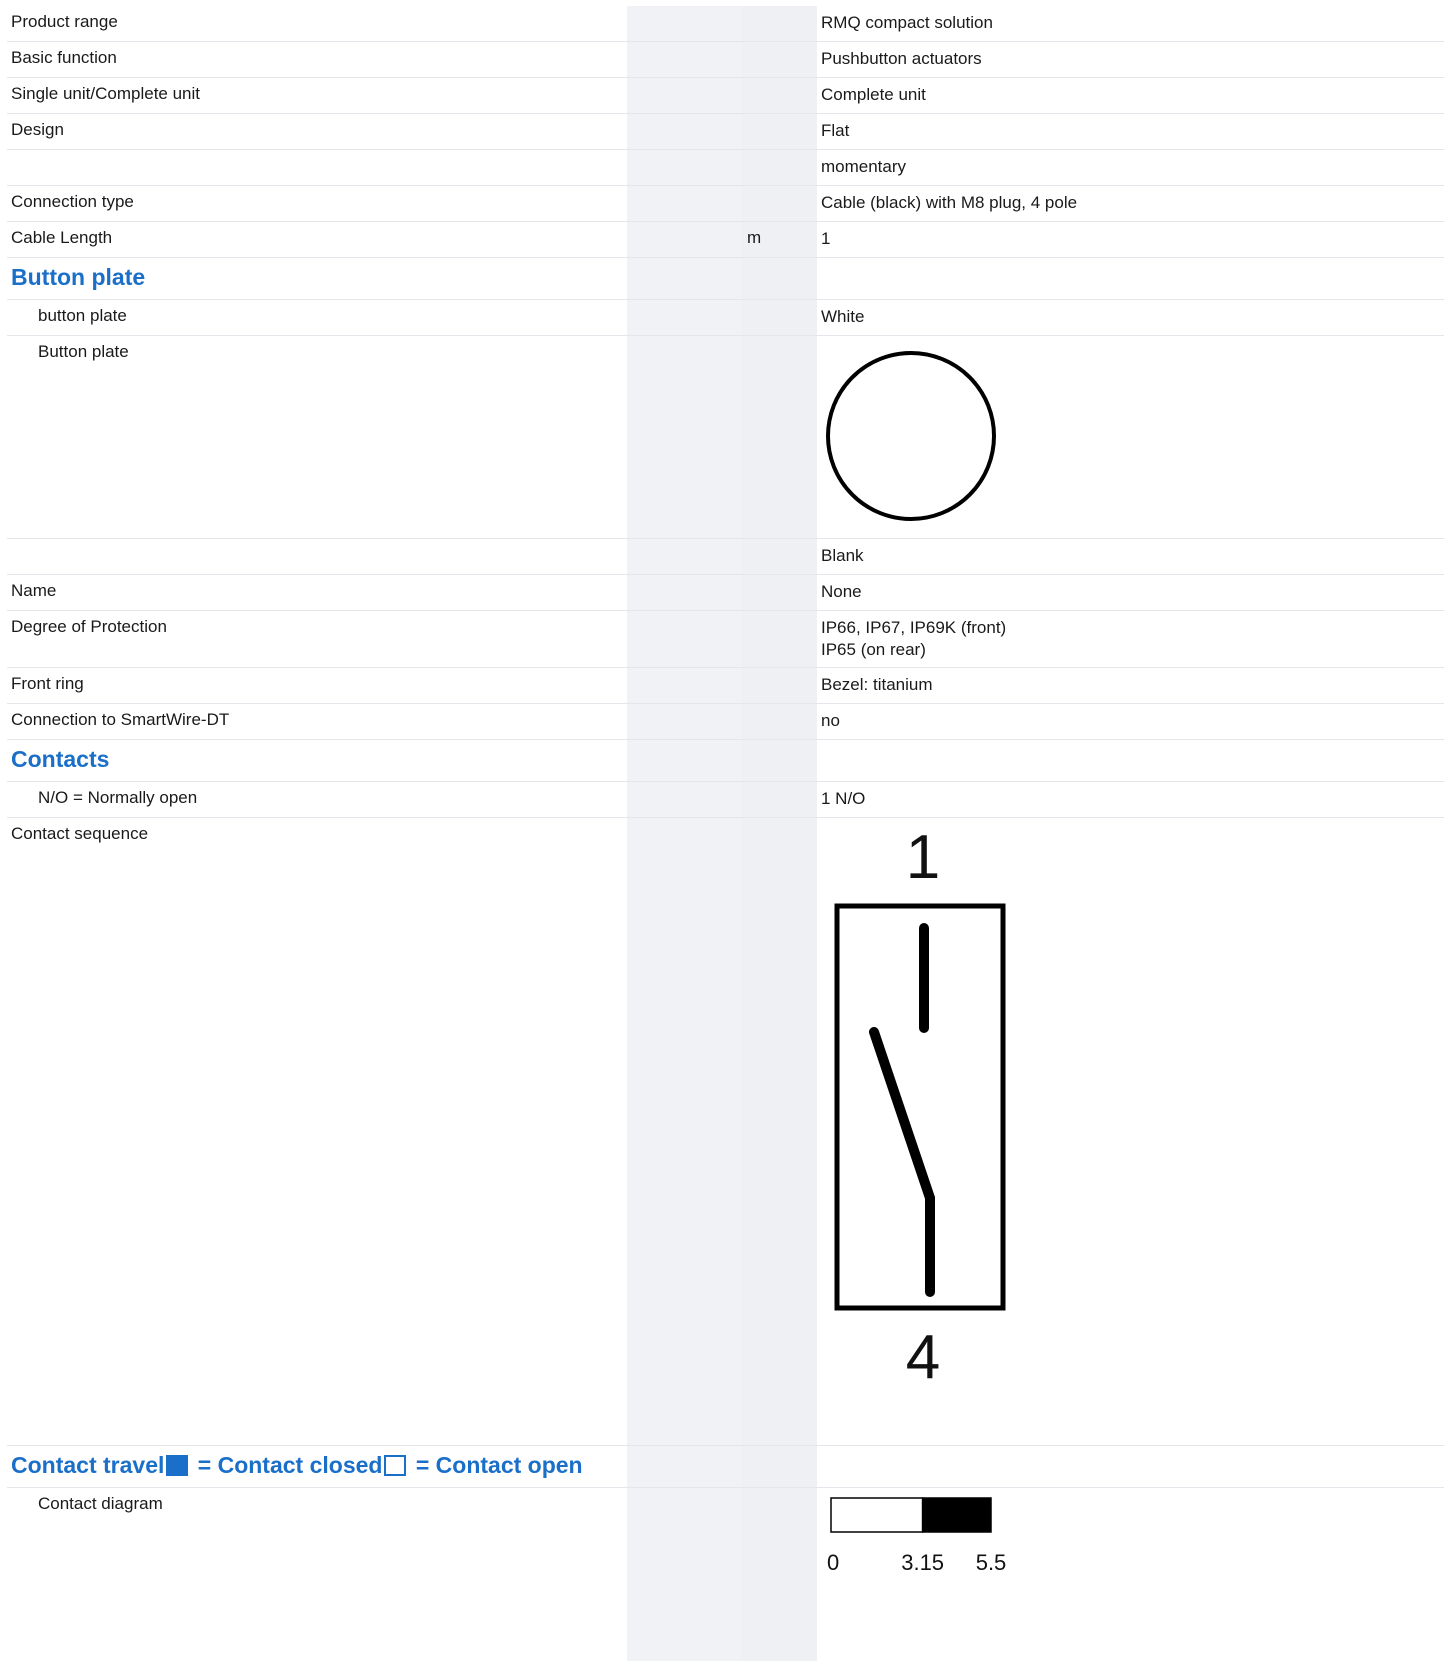  I want to click on table-row: Cable Length m 1, so click(725, 240).